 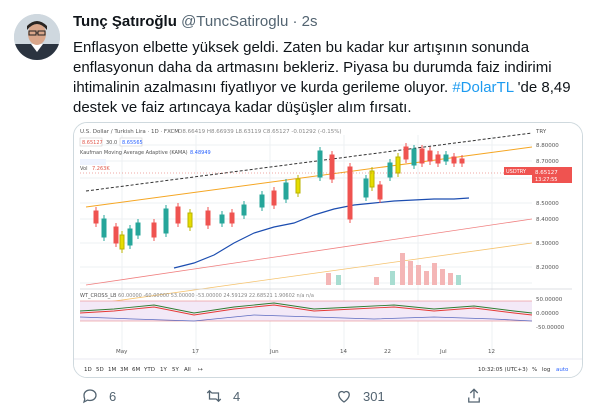 What do you see at coordinates (113, 396) in the screenshot?
I see `reply-count: 6` at bounding box center [113, 396].